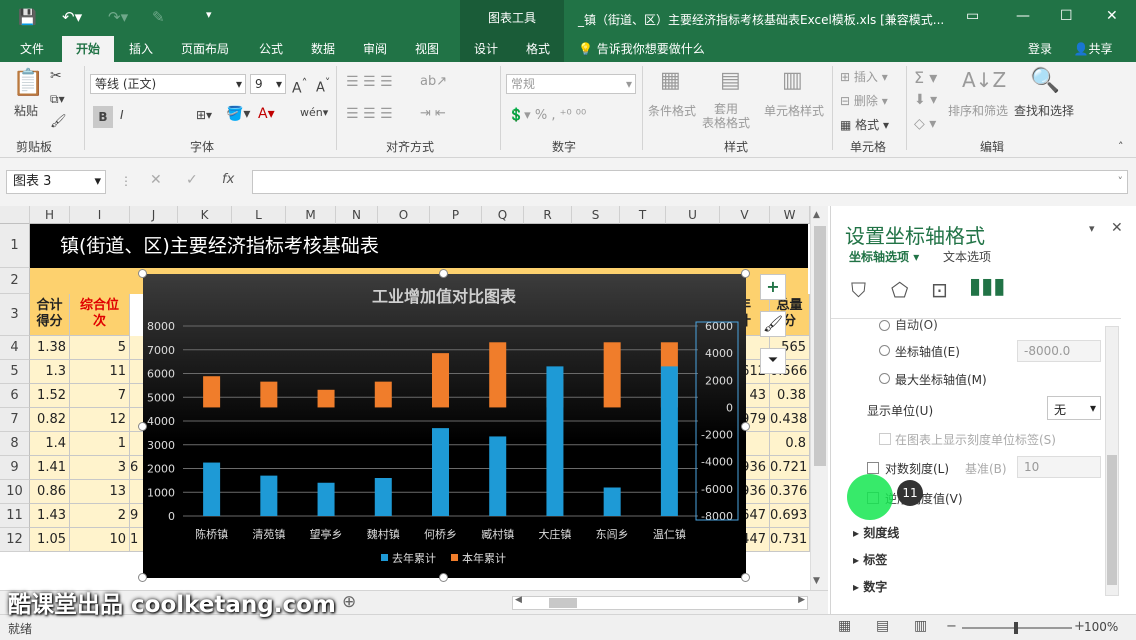 The image size is (1136, 640). I want to click on radio-auto, so click(884, 325).